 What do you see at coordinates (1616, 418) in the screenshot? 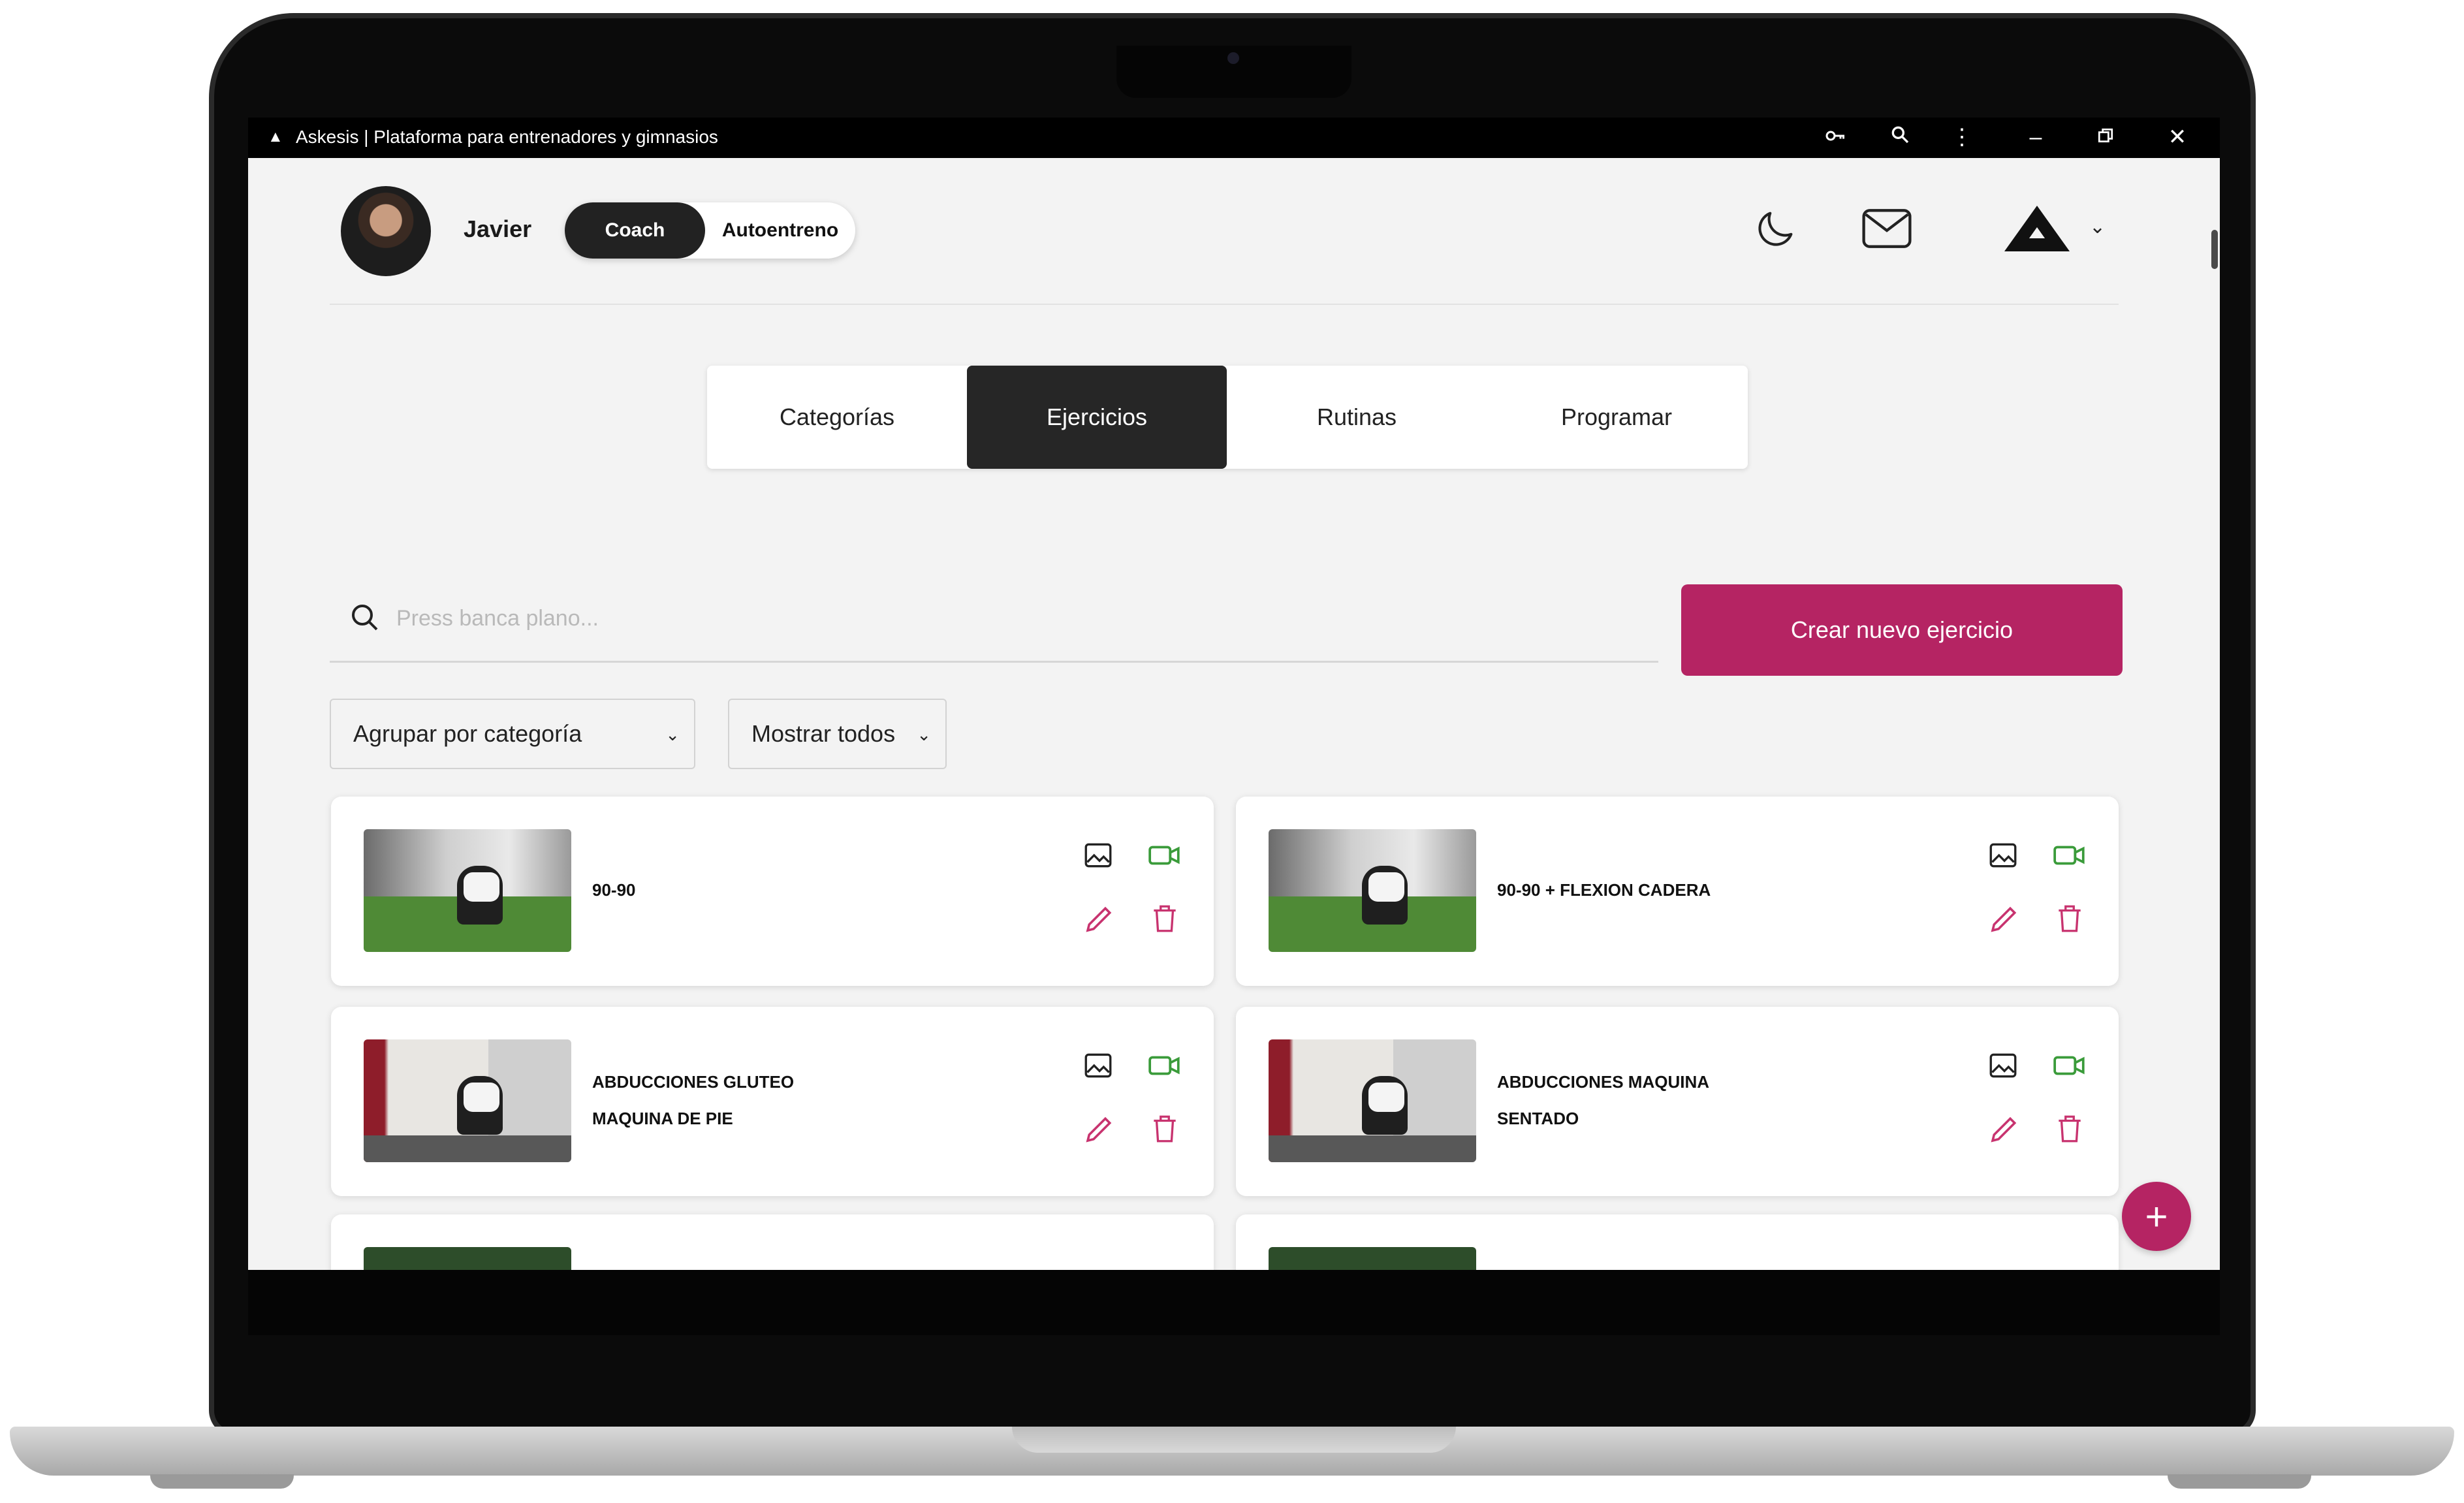
I see `tab-programar: Programar` at bounding box center [1616, 418].